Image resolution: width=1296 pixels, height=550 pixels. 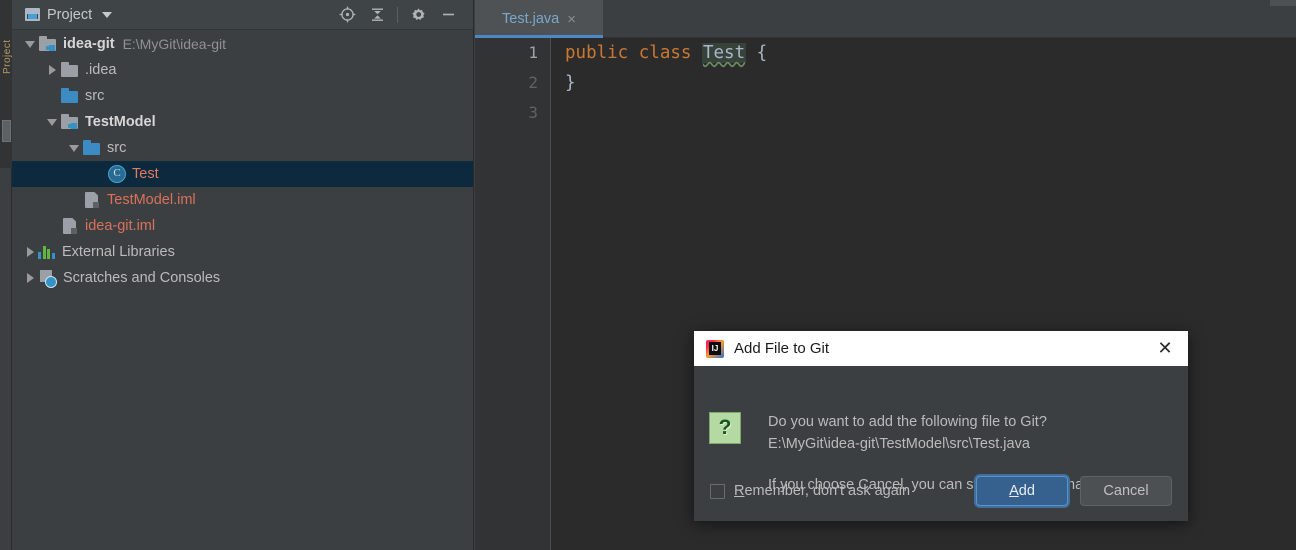 What do you see at coordinates (242, 226) in the screenshot?
I see `tree-row-ideagit-iml: idea-git.iml` at bounding box center [242, 226].